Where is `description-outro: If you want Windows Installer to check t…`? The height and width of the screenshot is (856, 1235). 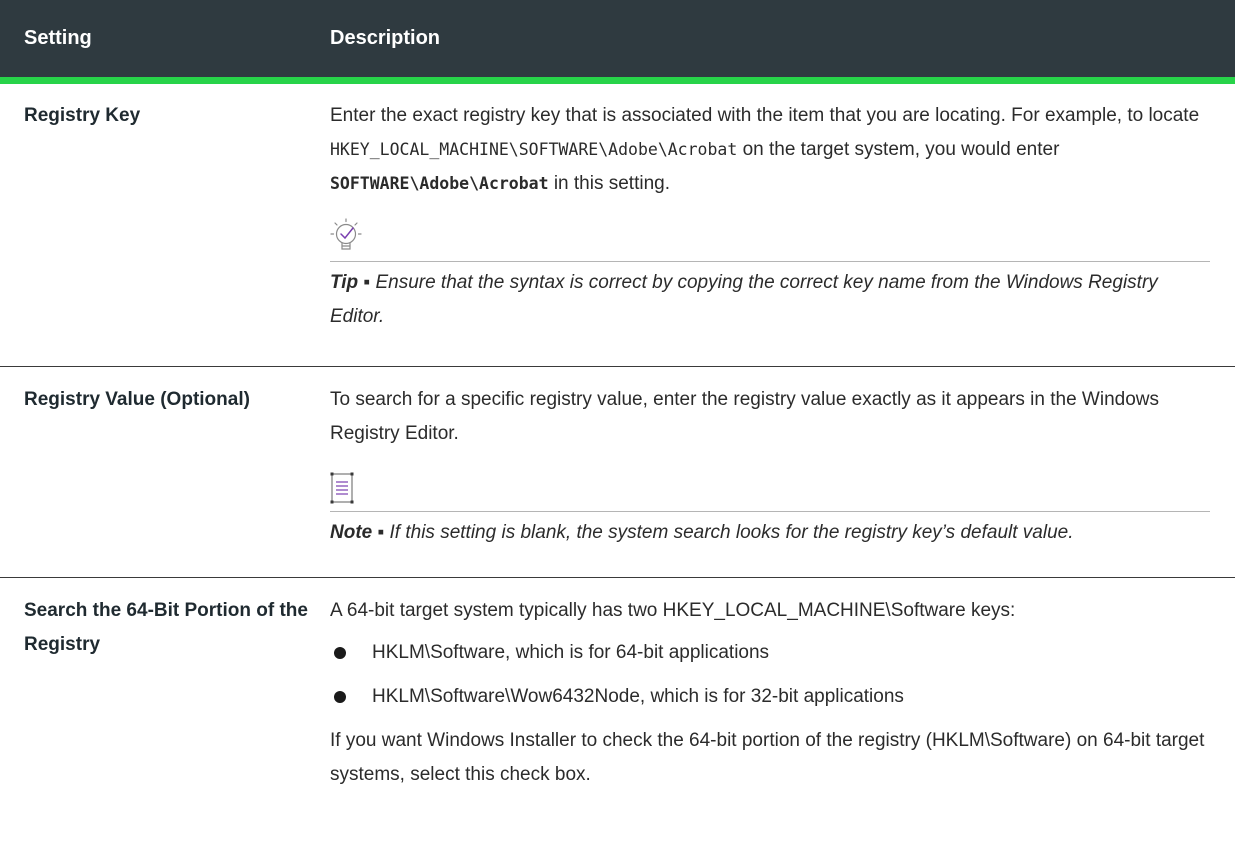
description-outro: If you want Windows Installer to check t… is located at coordinates (767, 757).